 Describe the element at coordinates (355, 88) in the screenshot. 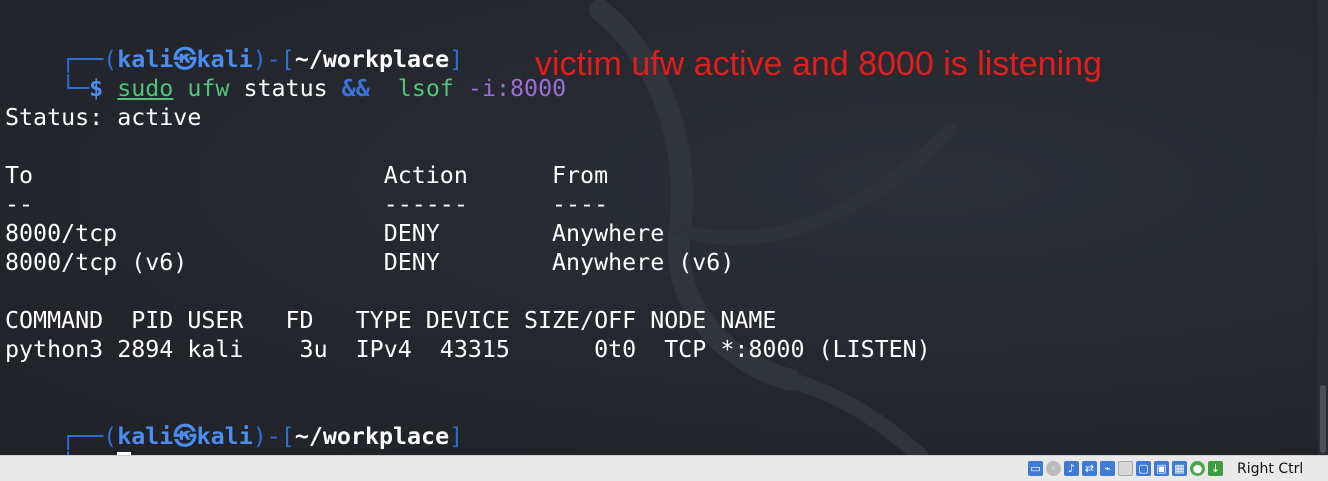

I see `cmd-amp: &&` at that location.